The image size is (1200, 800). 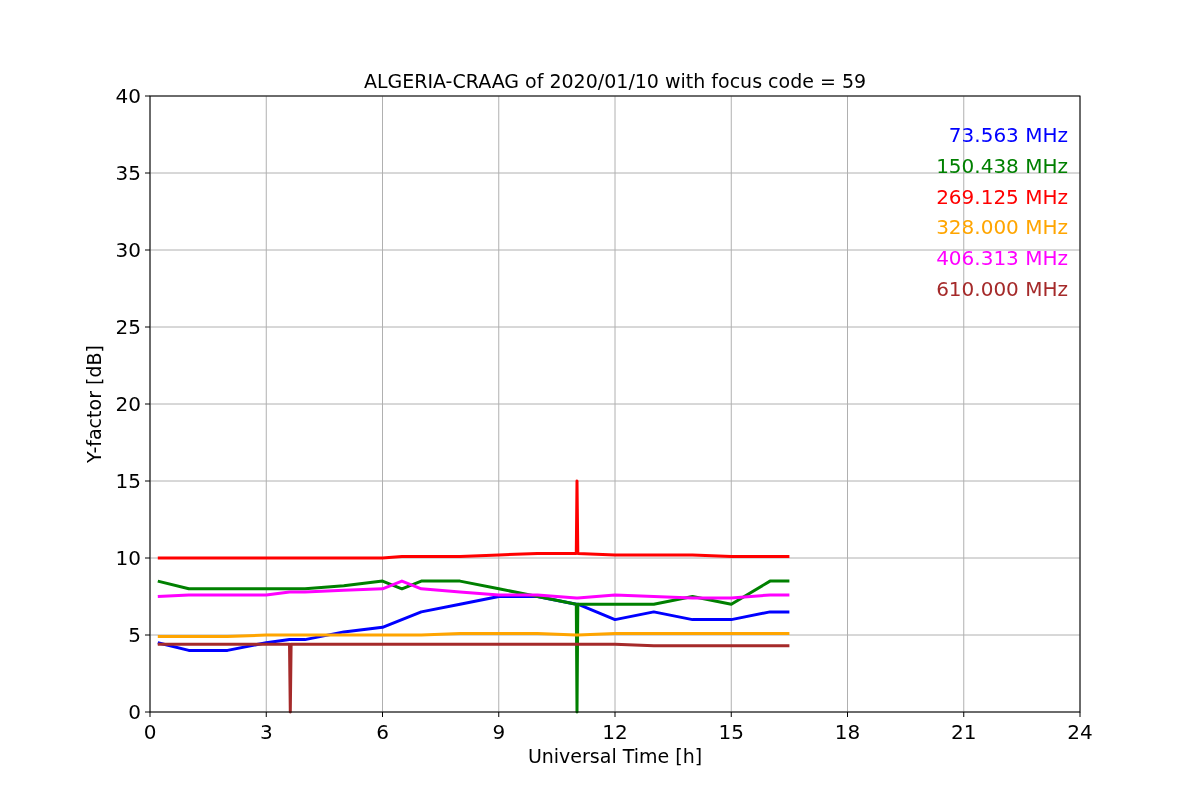 I want to click on x-tick-label: 12, so click(x=615, y=732).